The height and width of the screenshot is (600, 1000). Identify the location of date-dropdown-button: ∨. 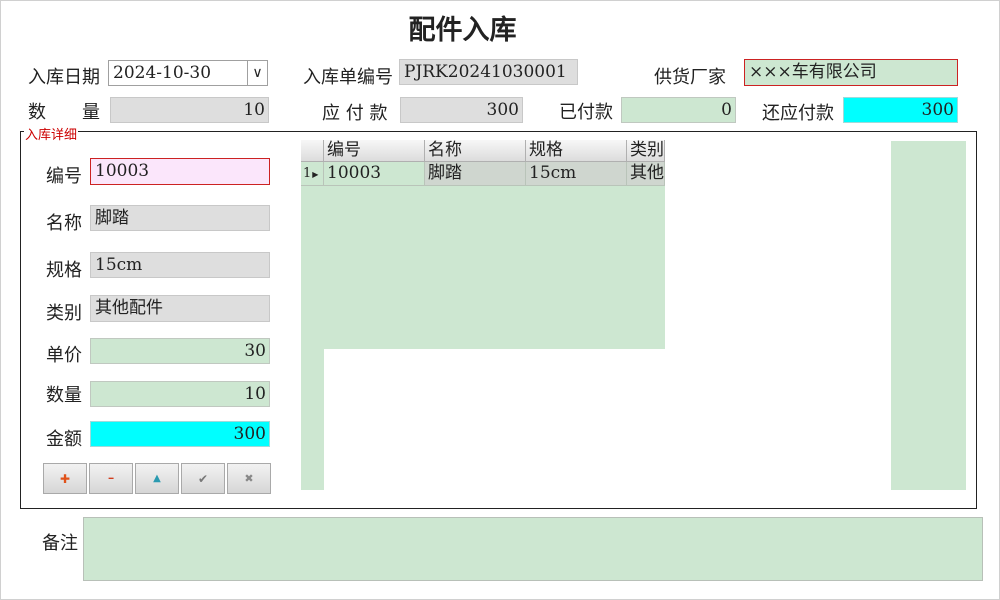
(257, 73).